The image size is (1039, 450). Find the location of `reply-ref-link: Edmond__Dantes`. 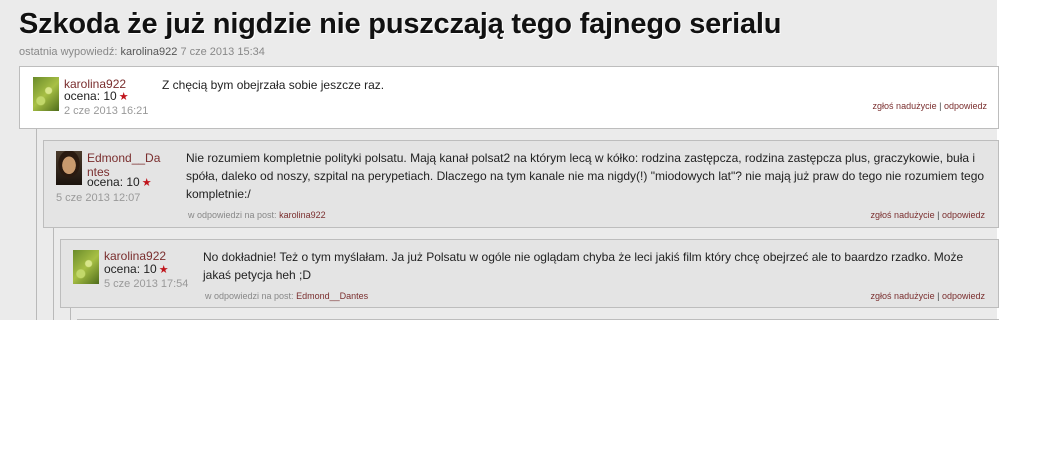

reply-ref-link: Edmond__Dantes is located at coordinates (332, 296).